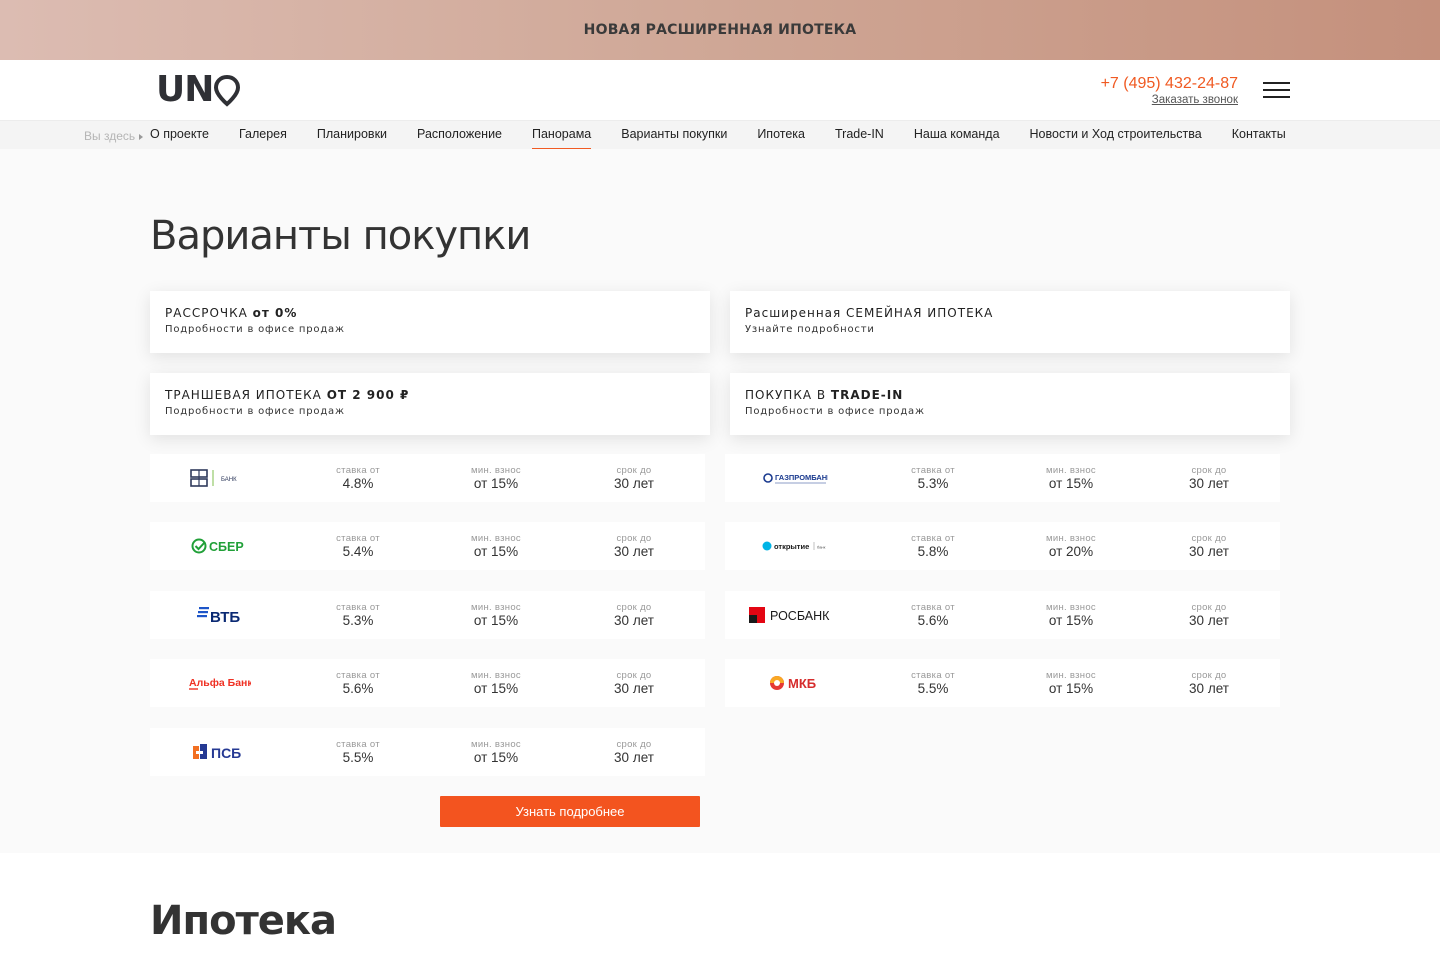 The width and height of the screenshot is (1440, 960). What do you see at coordinates (229, 480) in the screenshot?
I see `svg-text: БАНК` at bounding box center [229, 480].